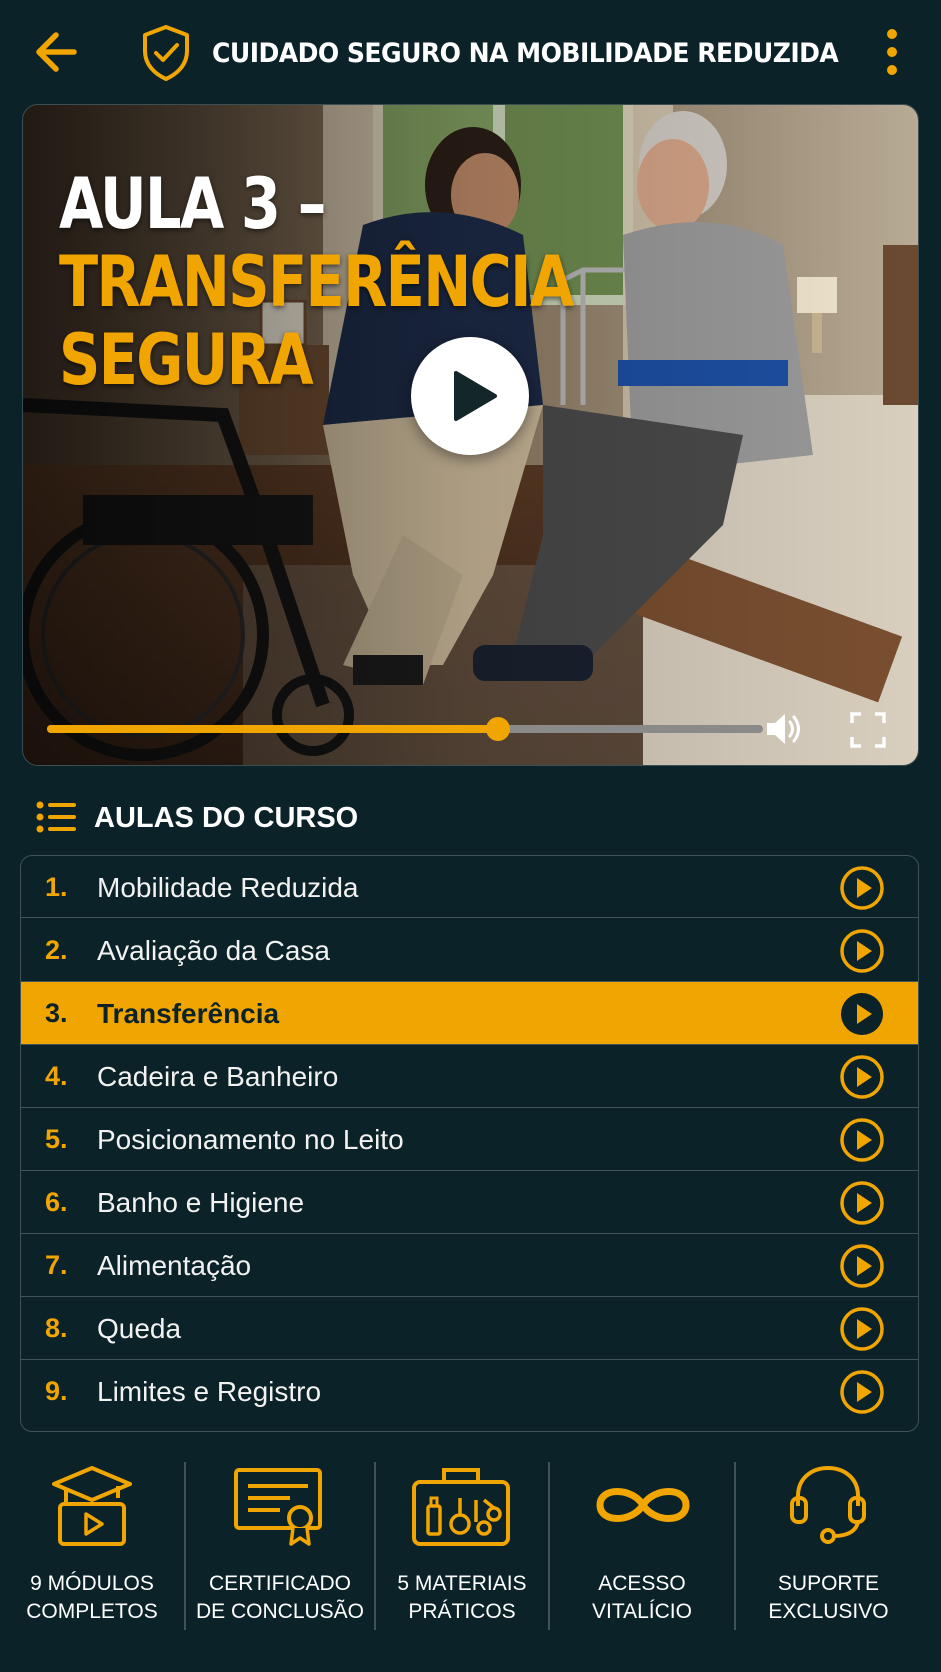  I want to click on more-options-button, so click(892, 52).